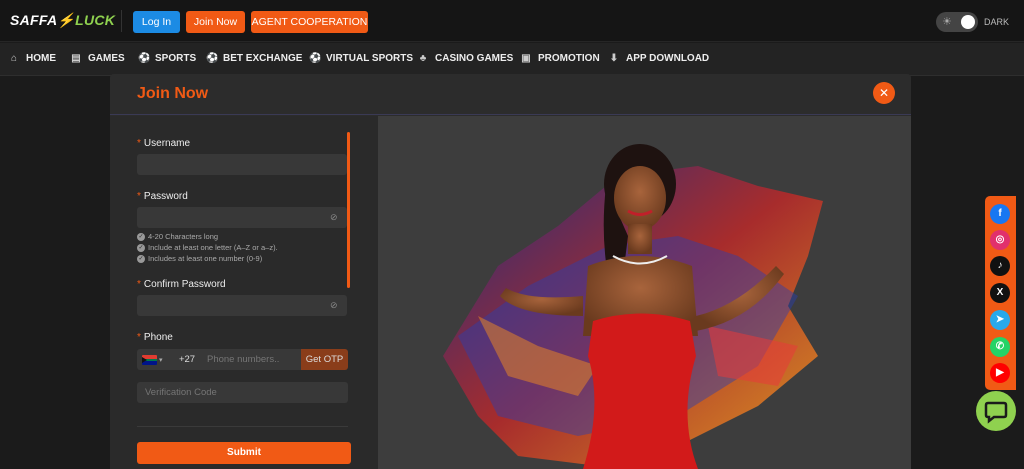 The width and height of the screenshot is (1024, 469). What do you see at coordinates (215, 22) in the screenshot?
I see `join-now-button: Join Now` at bounding box center [215, 22].